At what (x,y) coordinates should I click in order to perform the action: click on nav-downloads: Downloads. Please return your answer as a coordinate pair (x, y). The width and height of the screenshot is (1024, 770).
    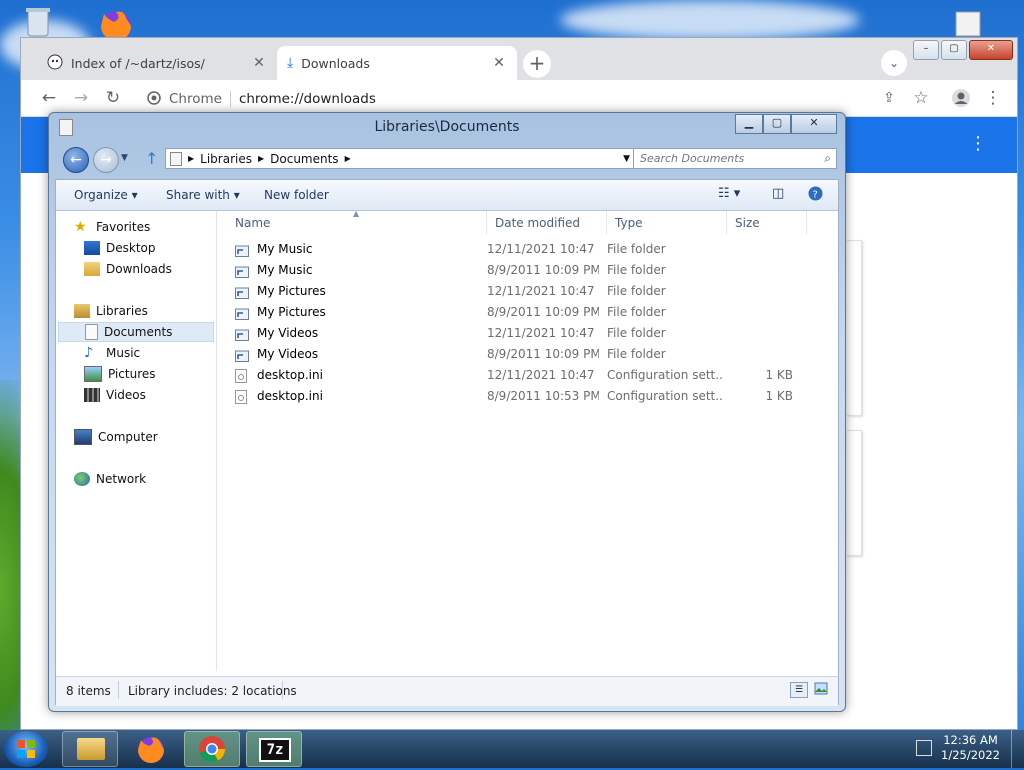
    Looking at the image, I should click on (128, 269).